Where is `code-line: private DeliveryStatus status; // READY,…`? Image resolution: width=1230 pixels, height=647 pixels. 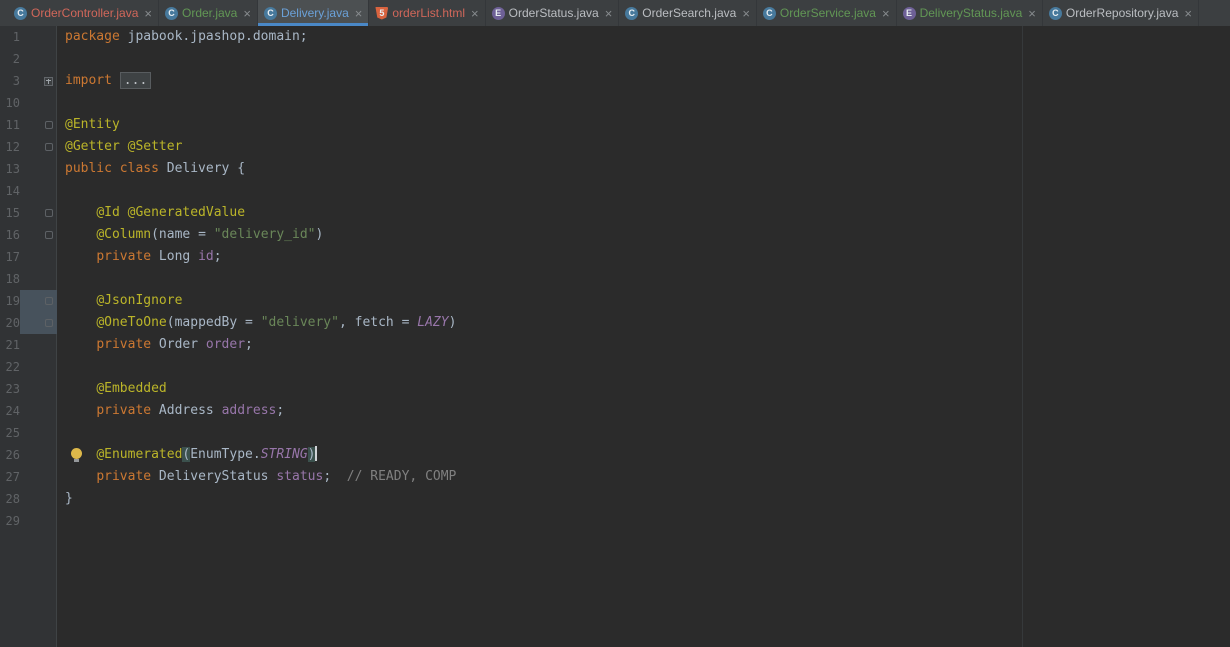 code-line: private DeliveryStatus status; // READY,… is located at coordinates (643, 477).